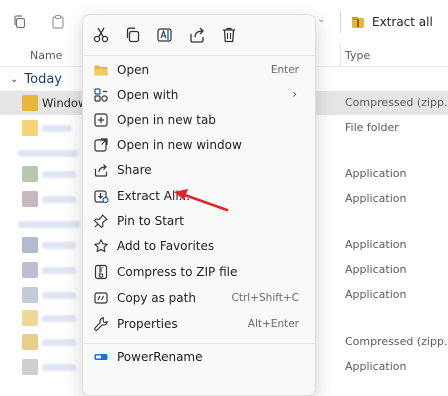 This screenshot has height=396, width=448. I want to click on menu-item-open-with: Open with ›, so click(199, 95).